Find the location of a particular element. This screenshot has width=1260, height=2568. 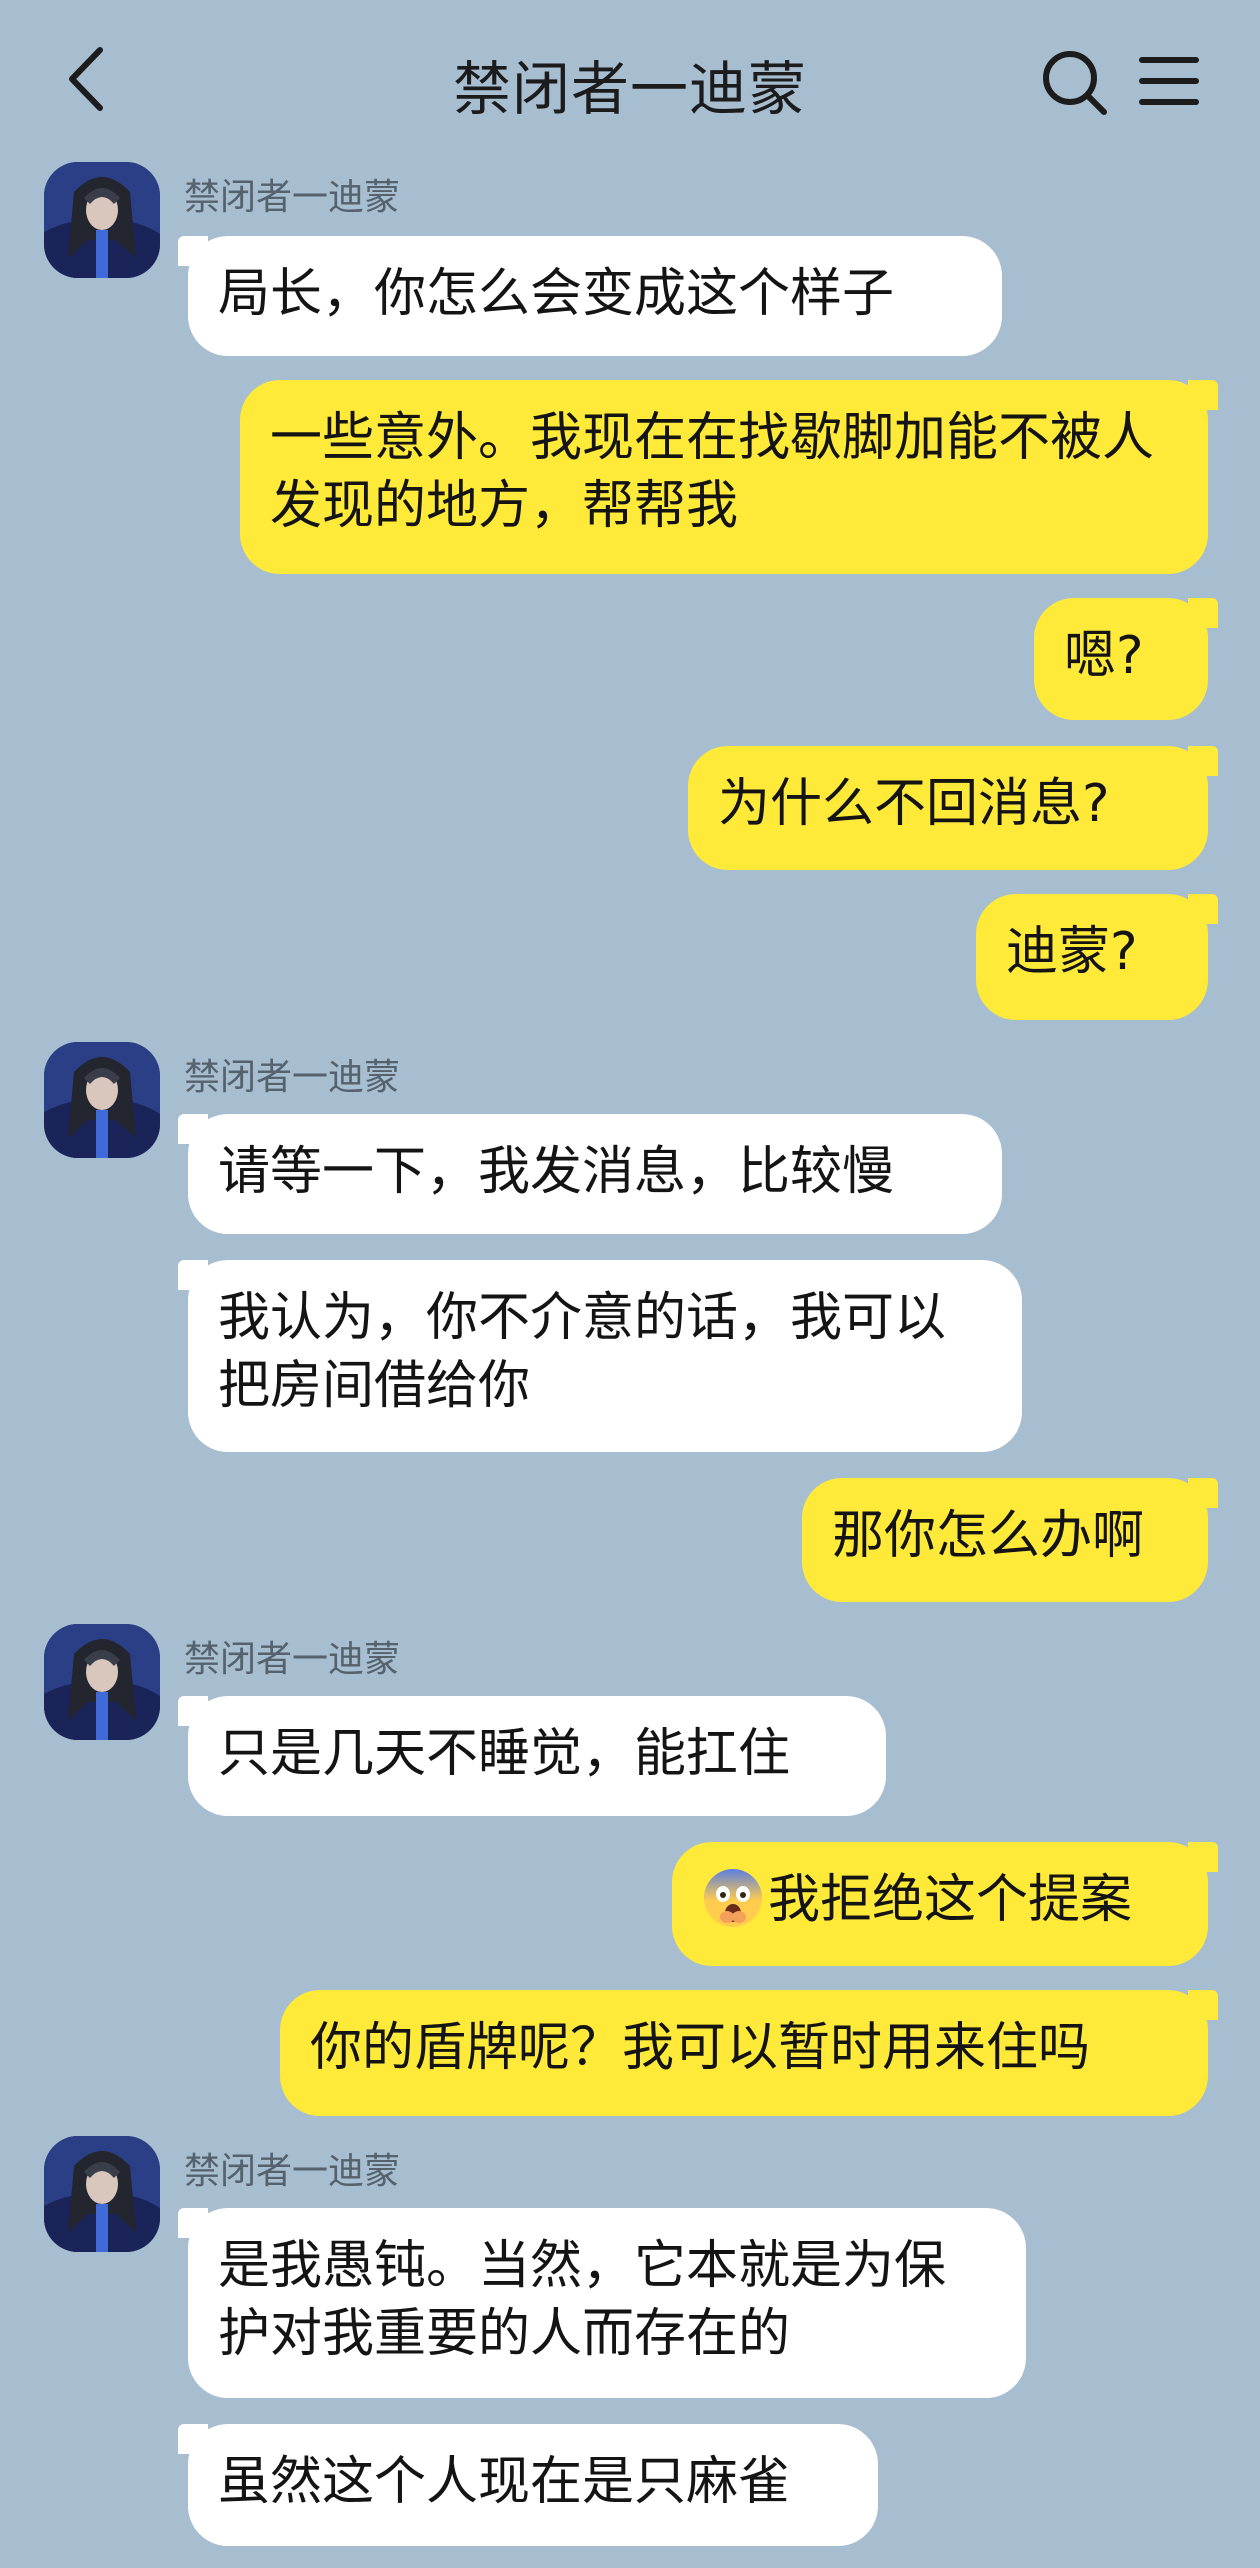

search-button is located at coordinates (1075, 83).